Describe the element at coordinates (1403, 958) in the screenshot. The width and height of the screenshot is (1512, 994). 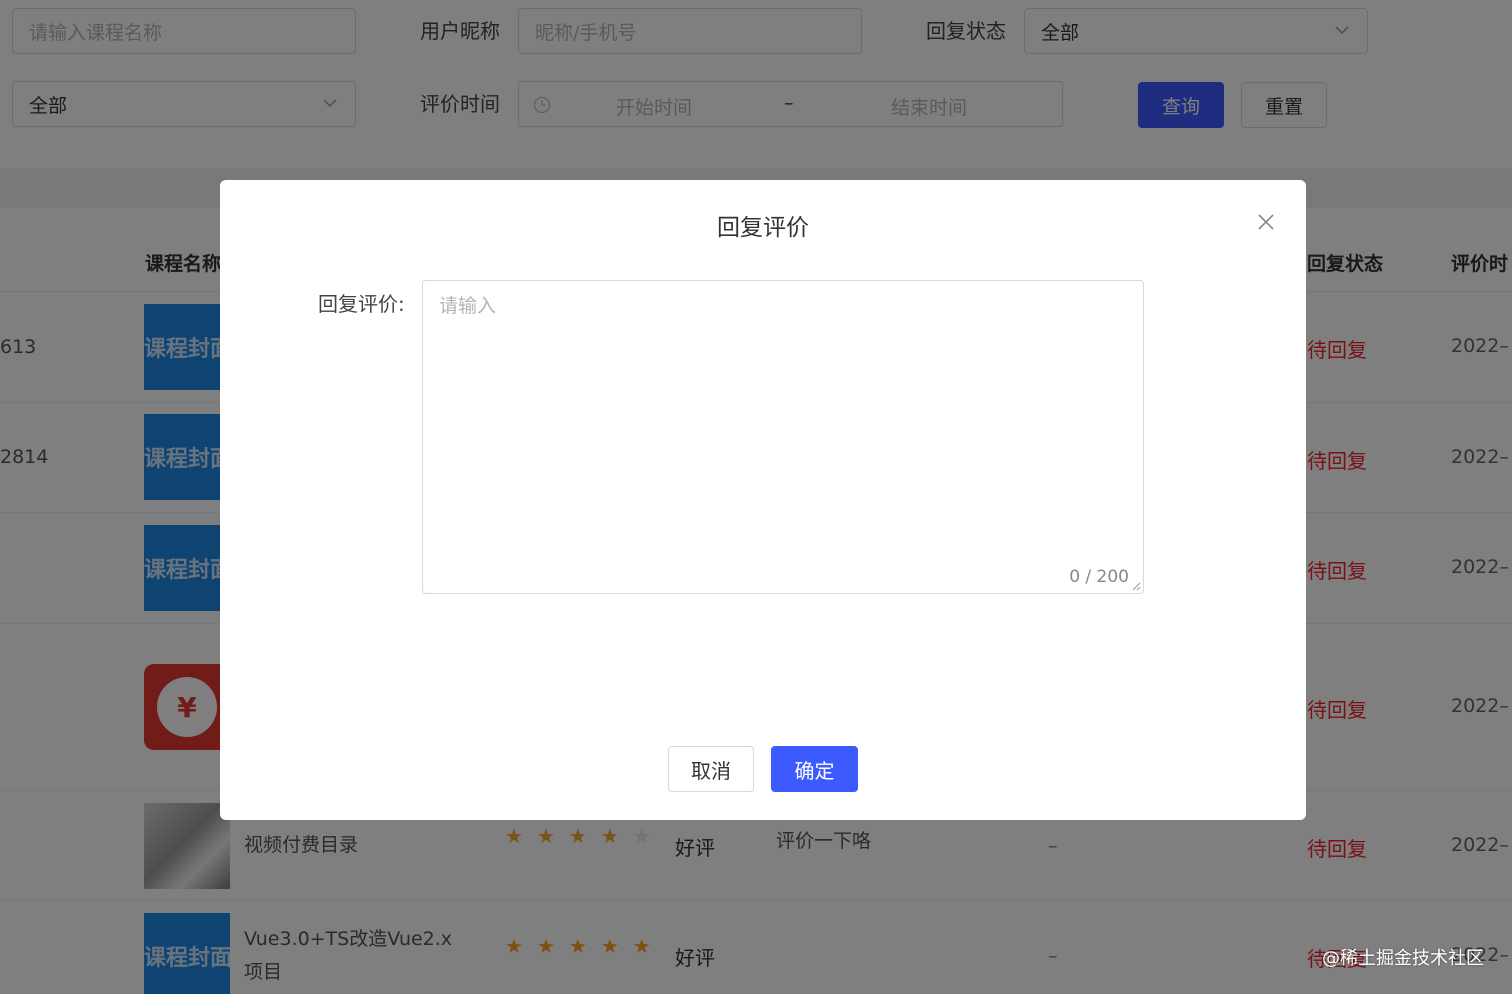
I see `watermark: @稀土掘金技术社区` at that location.